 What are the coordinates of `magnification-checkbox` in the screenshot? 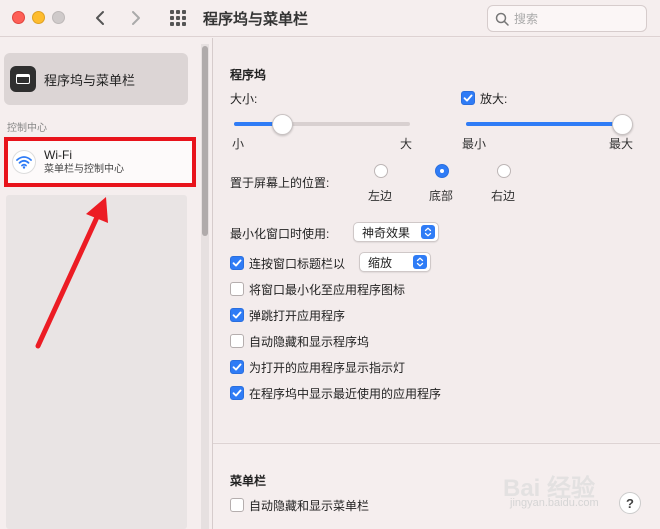 It's located at (468, 98).